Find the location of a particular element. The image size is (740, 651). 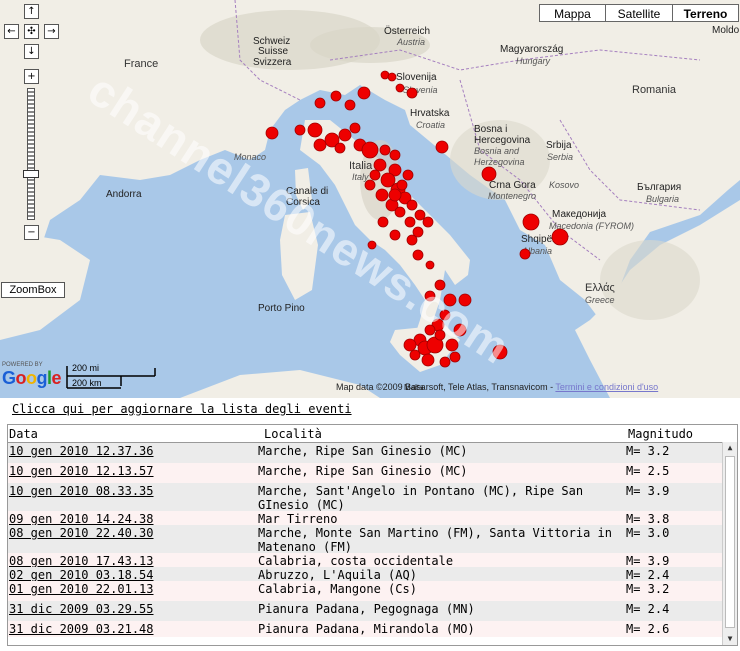

event-location: Mar Tirreno is located at coordinates (298, 519).